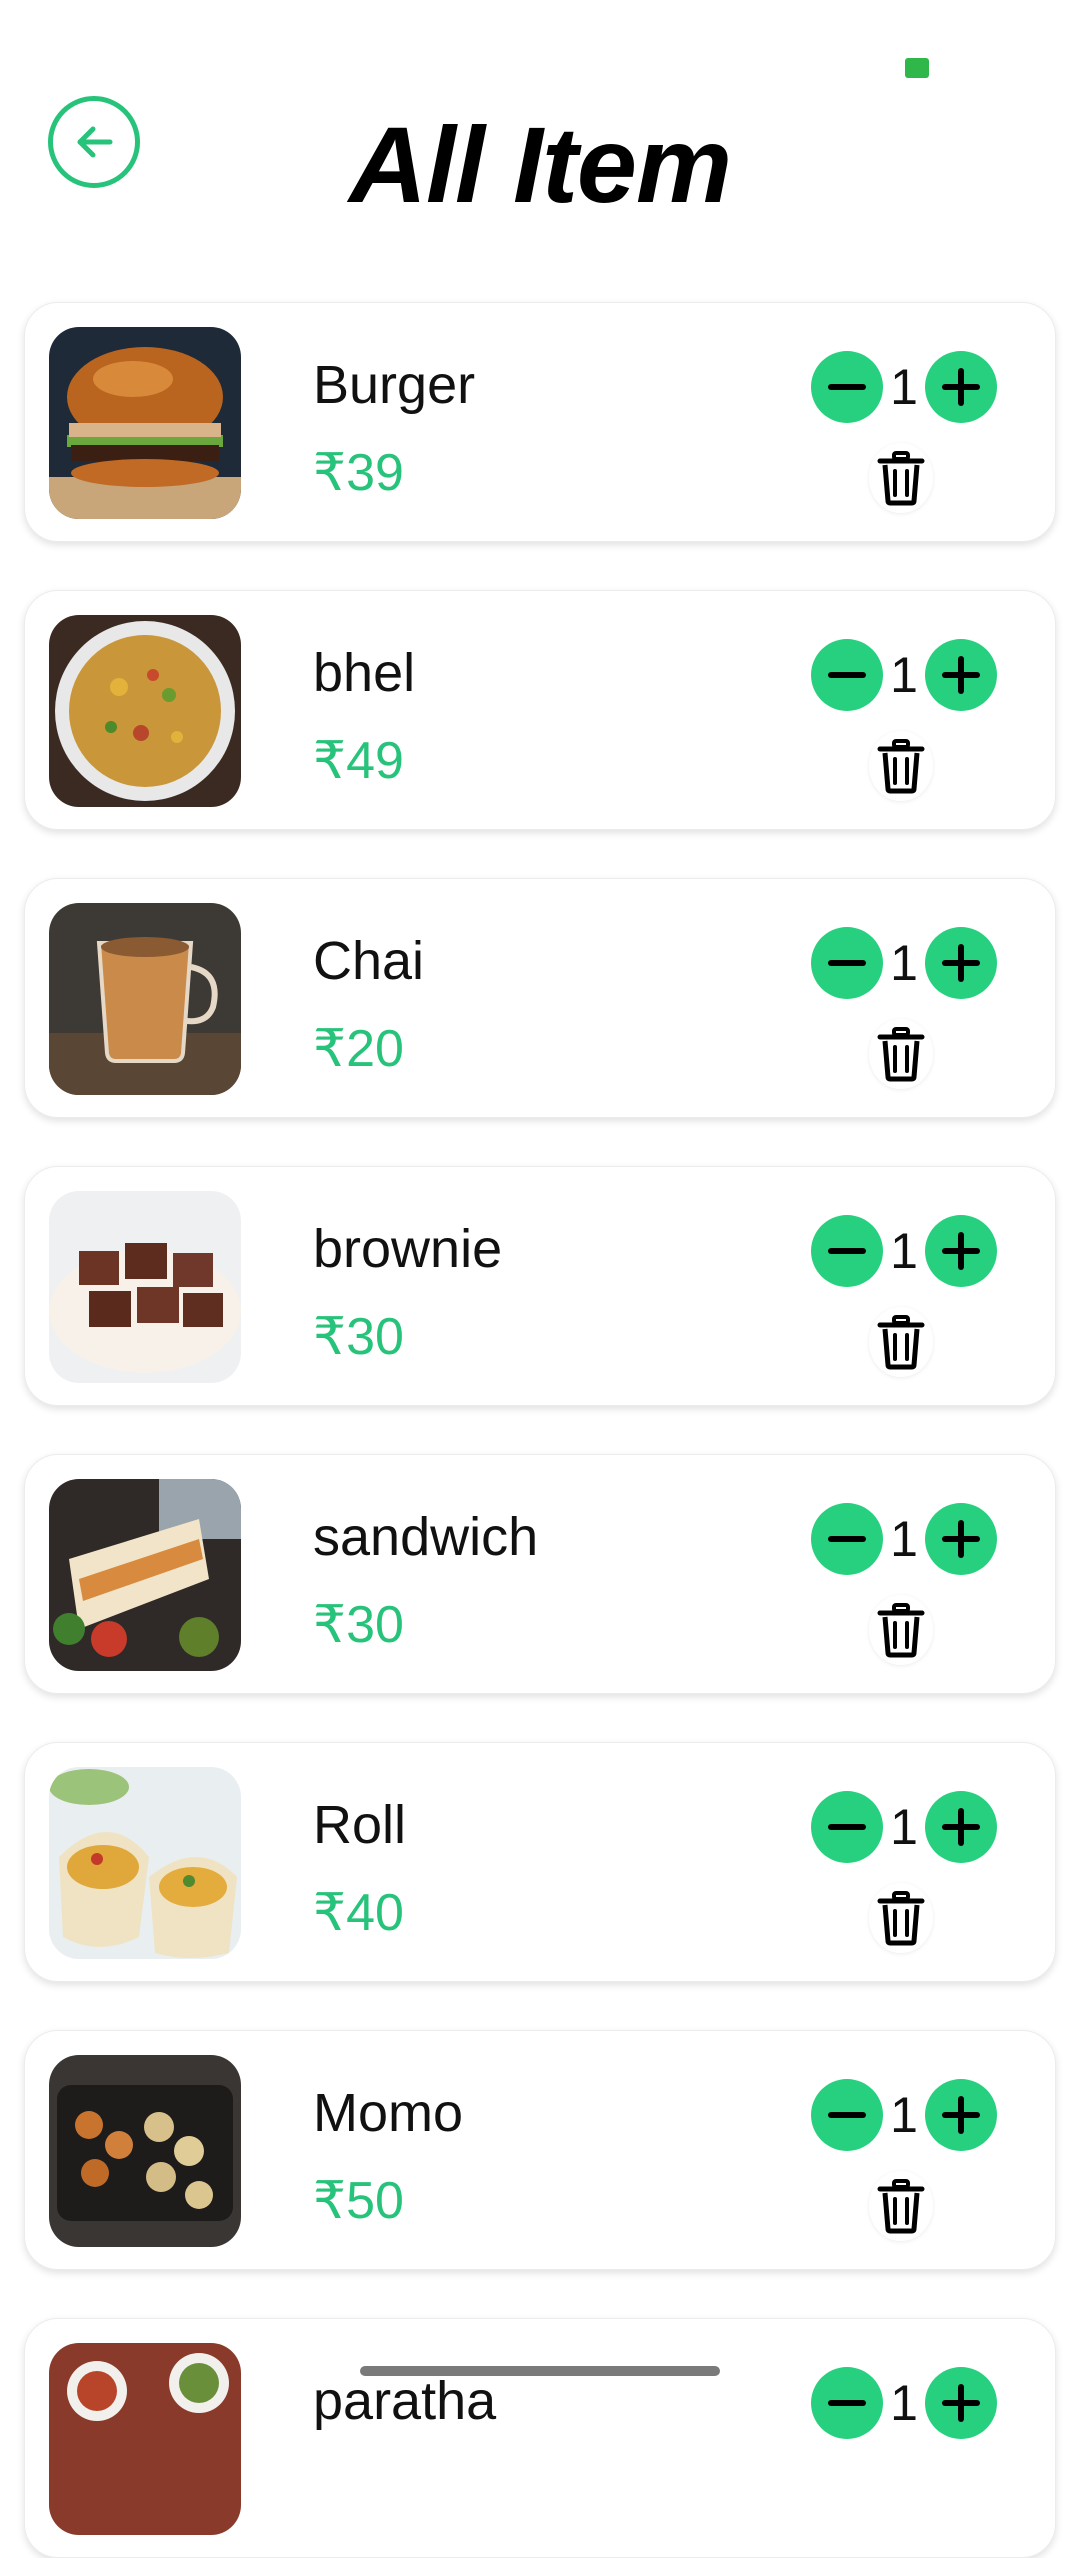 The image size is (1080, 2558). What do you see at coordinates (540, 422) in the screenshot?
I see `cart-item-card: Burger ₹39 1` at bounding box center [540, 422].